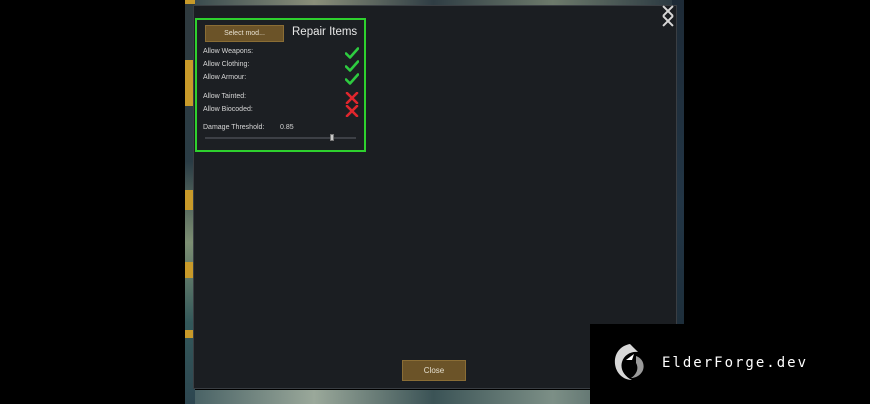 Image resolution: width=870 pixels, height=404 pixels. What do you see at coordinates (352, 53) in the screenshot?
I see `allow-weapons-check-icon` at bounding box center [352, 53].